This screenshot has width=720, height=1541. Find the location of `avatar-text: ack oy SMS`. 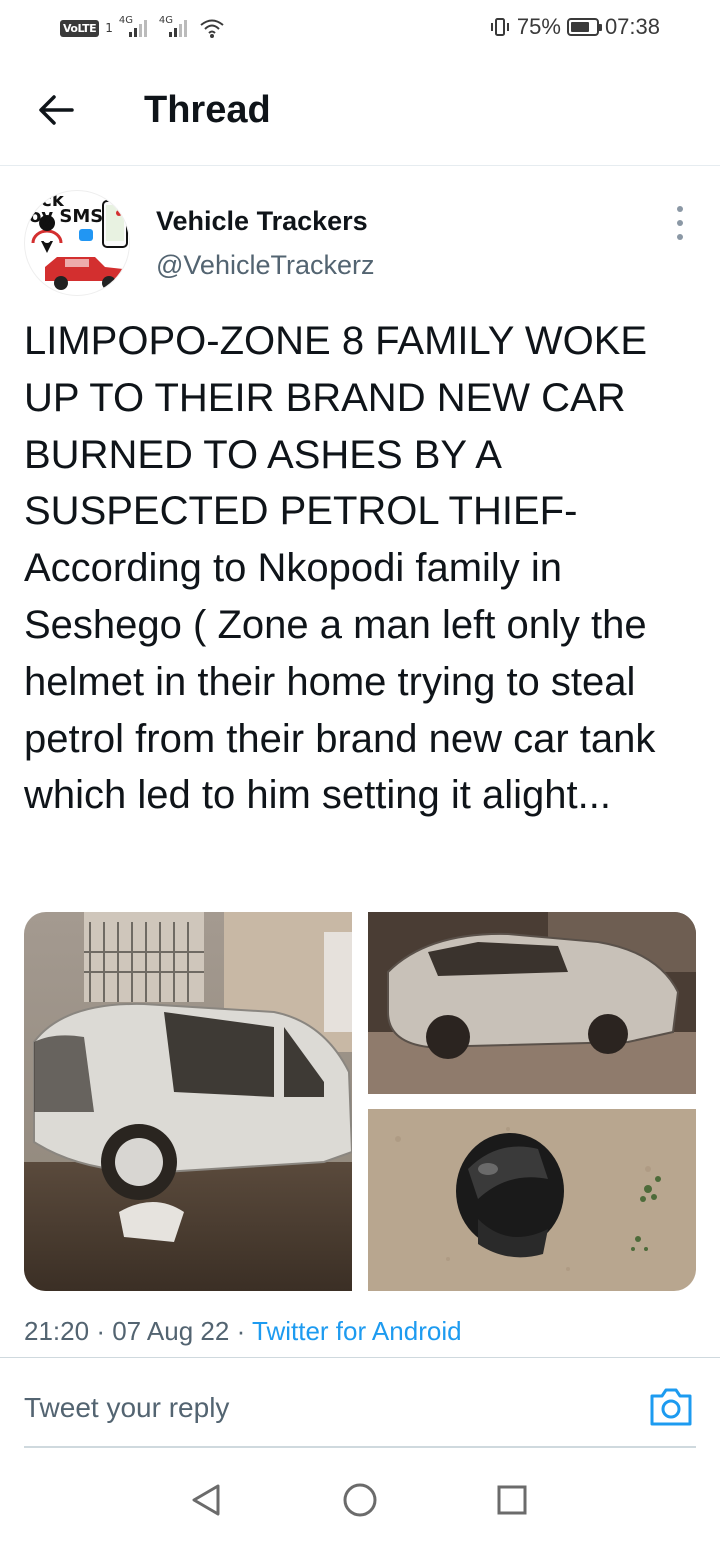

avatar-text: ack oy SMS is located at coordinates (66, 208).